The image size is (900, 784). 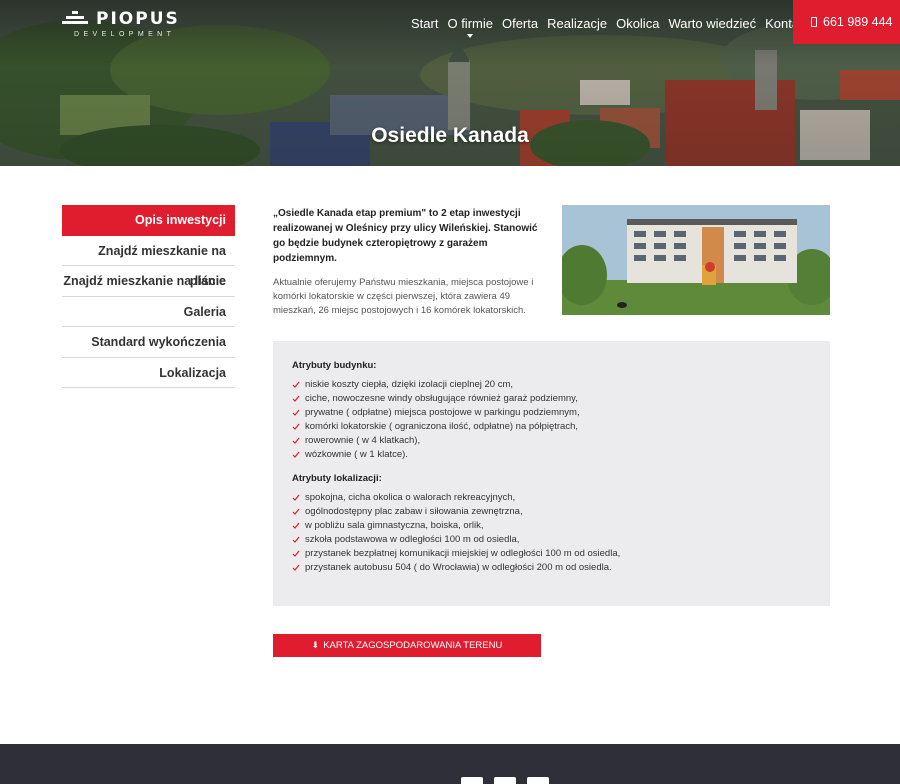 What do you see at coordinates (413, 645) in the screenshot?
I see `download-label: KARTA ZAGOSPODAROWANIA TERENU` at bounding box center [413, 645].